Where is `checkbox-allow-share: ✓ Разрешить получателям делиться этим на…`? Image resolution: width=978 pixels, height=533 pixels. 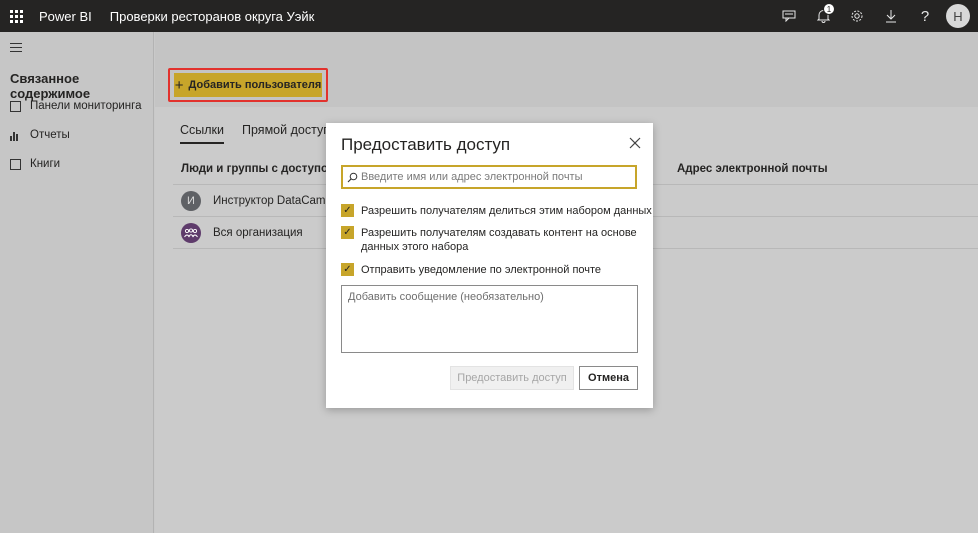 checkbox-allow-share: ✓ Разрешить получателям делиться этим на… is located at coordinates (496, 211).